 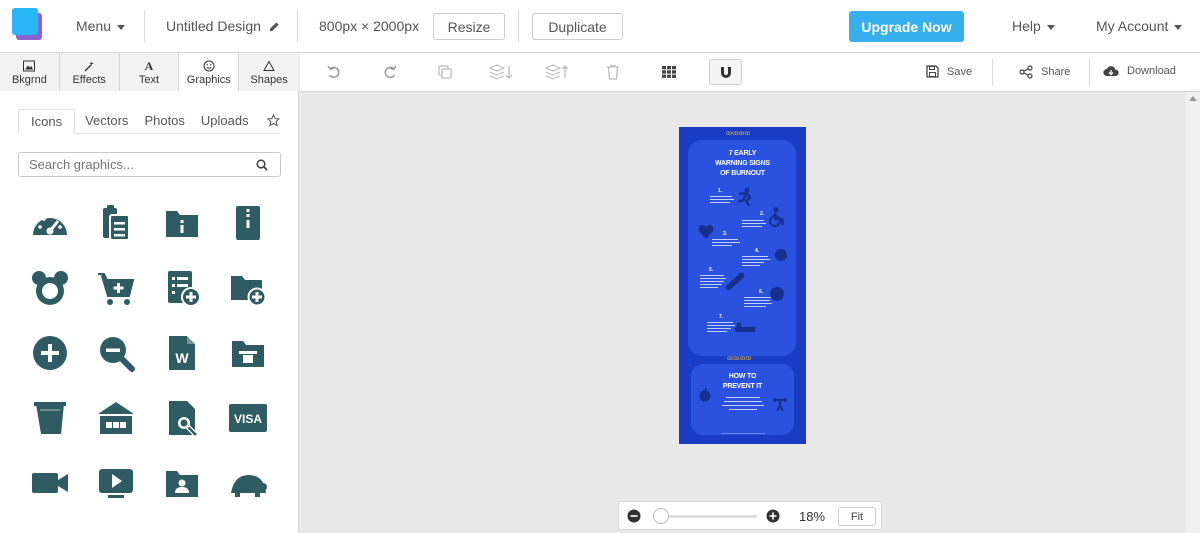 What do you see at coordinates (269, 72) in the screenshot?
I see `tab-shapes: Shapes` at bounding box center [269, 72].